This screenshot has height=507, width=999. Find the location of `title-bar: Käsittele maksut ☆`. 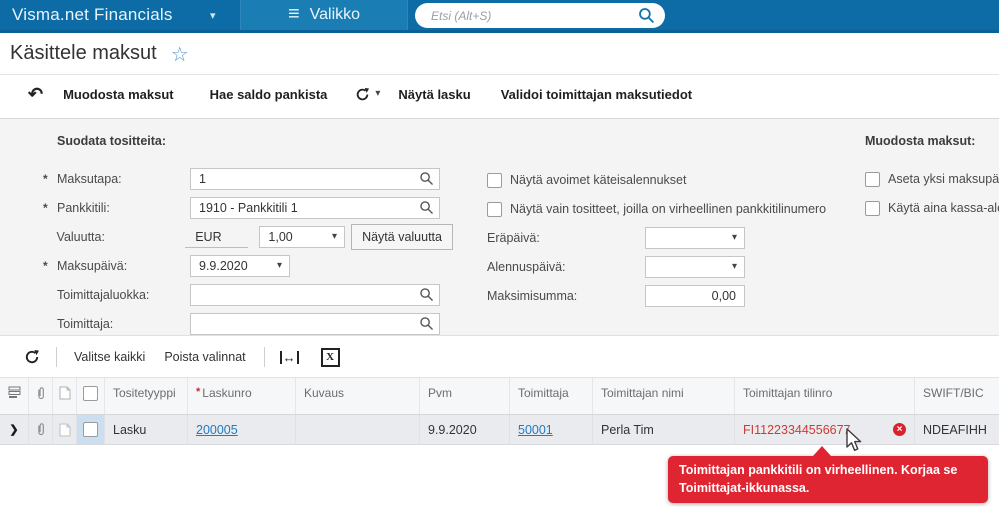

title-bar: Käsittele maksut ☆ is located at coordinates (499, 54).